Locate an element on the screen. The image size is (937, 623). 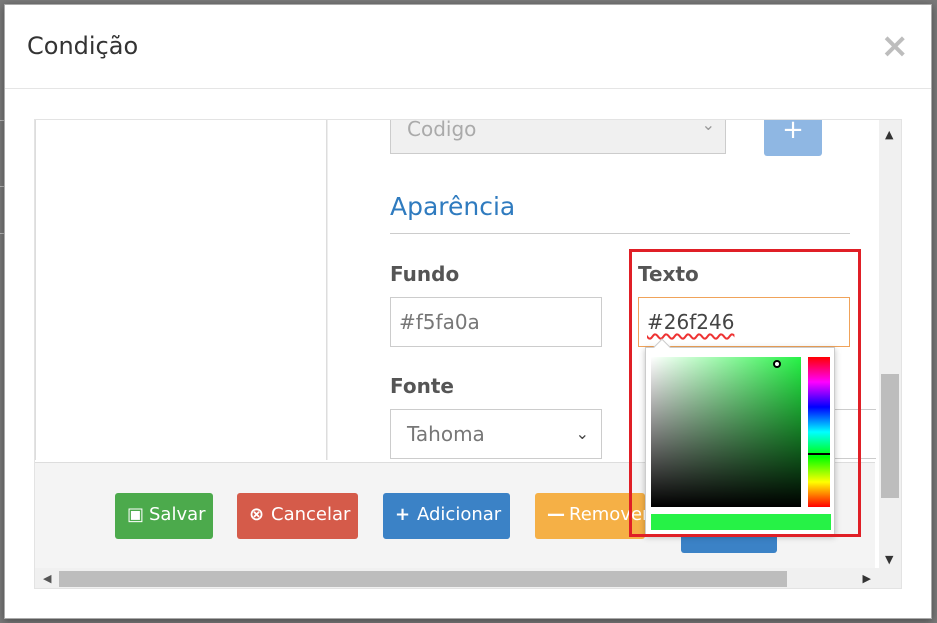
remove-button-label: Remover is located at coordinates (607, 514).